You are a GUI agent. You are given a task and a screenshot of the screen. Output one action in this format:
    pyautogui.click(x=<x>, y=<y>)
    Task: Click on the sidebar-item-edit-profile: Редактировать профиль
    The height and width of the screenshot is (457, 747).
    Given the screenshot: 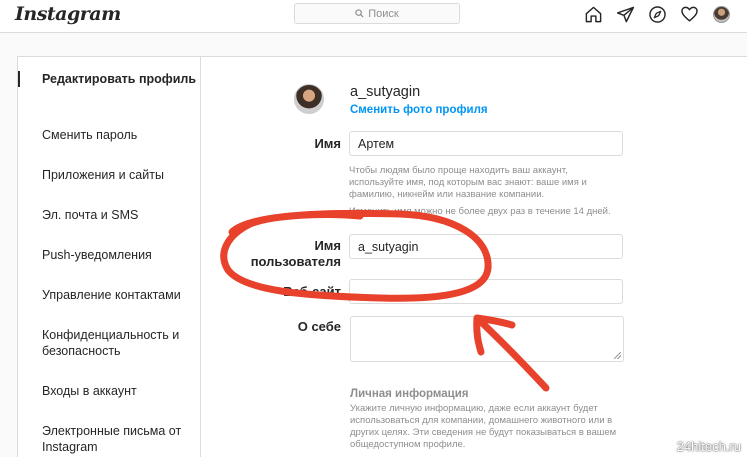 What is the action you would take?
    pyautogui.click(x=109, y=79)
    